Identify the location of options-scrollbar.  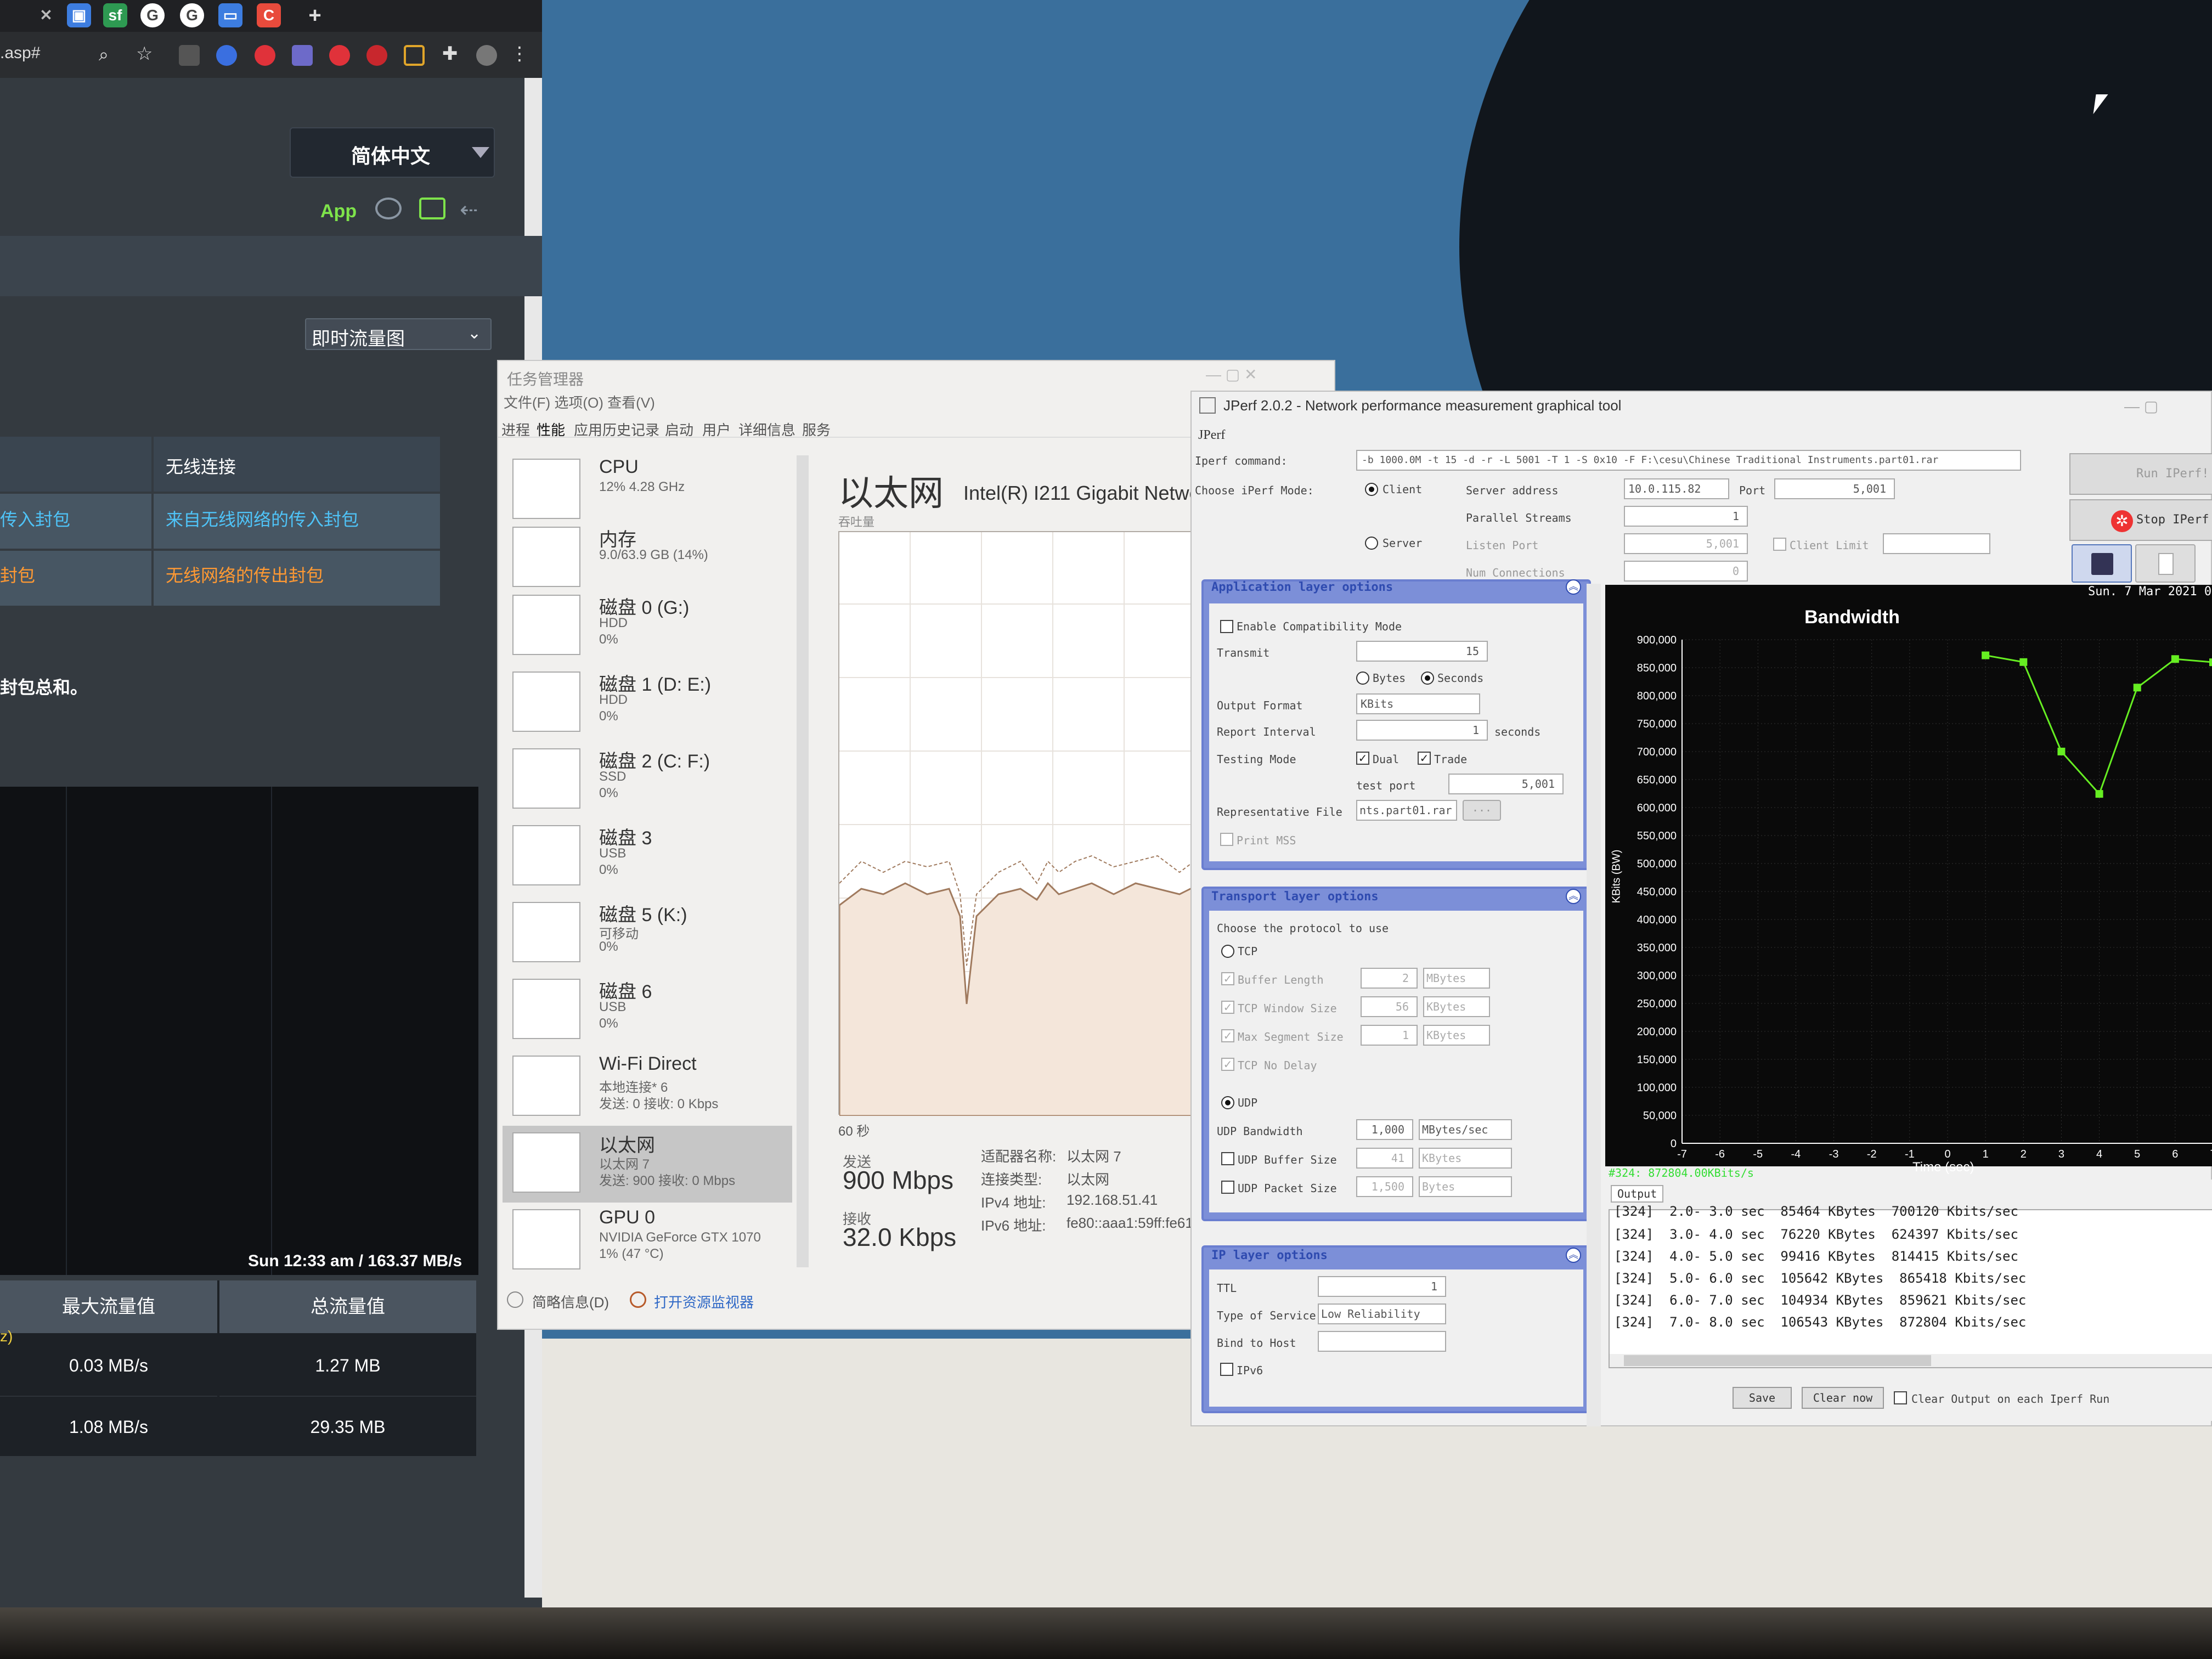
(1594, 1005).